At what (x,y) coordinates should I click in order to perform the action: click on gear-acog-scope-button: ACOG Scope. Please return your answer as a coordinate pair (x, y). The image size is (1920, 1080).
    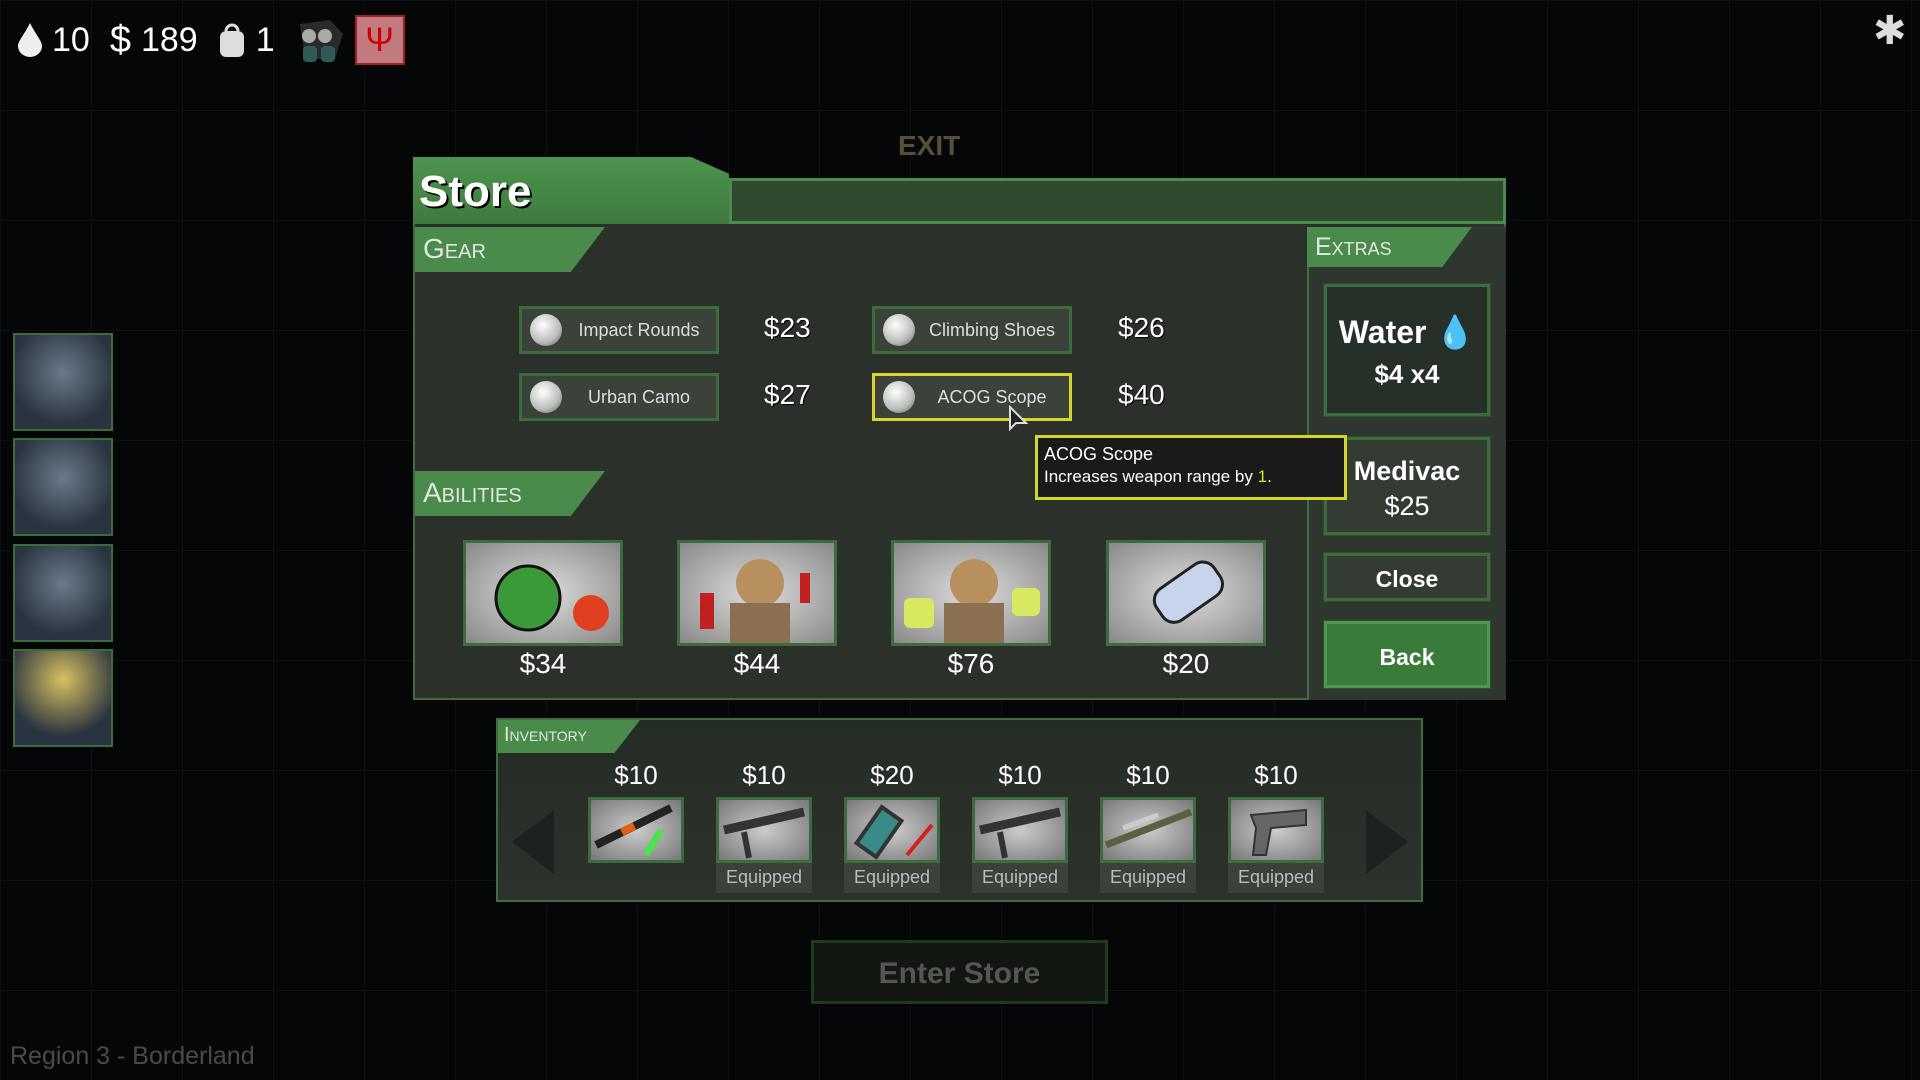
    Looking at the image, I should click on (972, 397).